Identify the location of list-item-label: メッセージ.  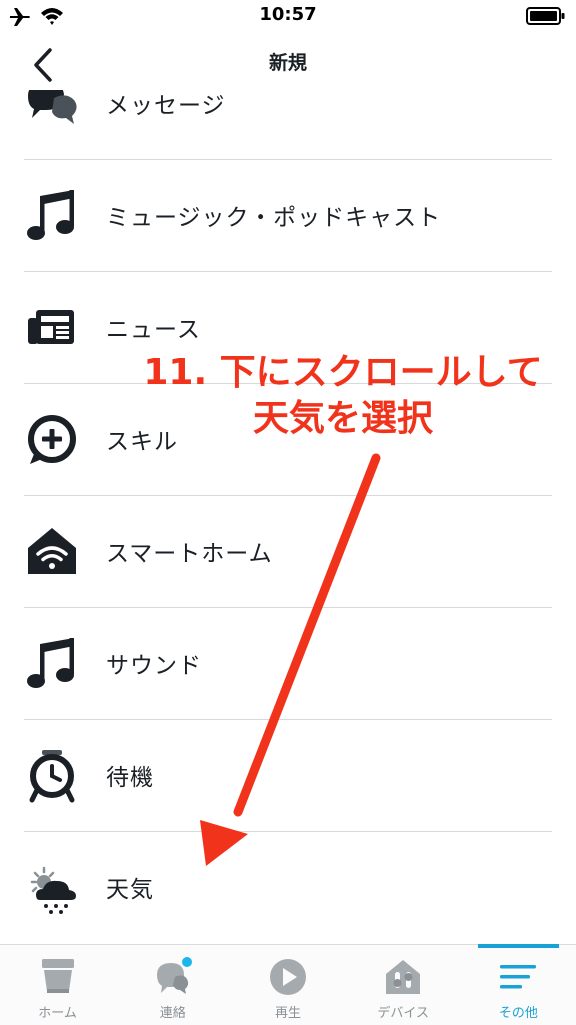
(166, 106).